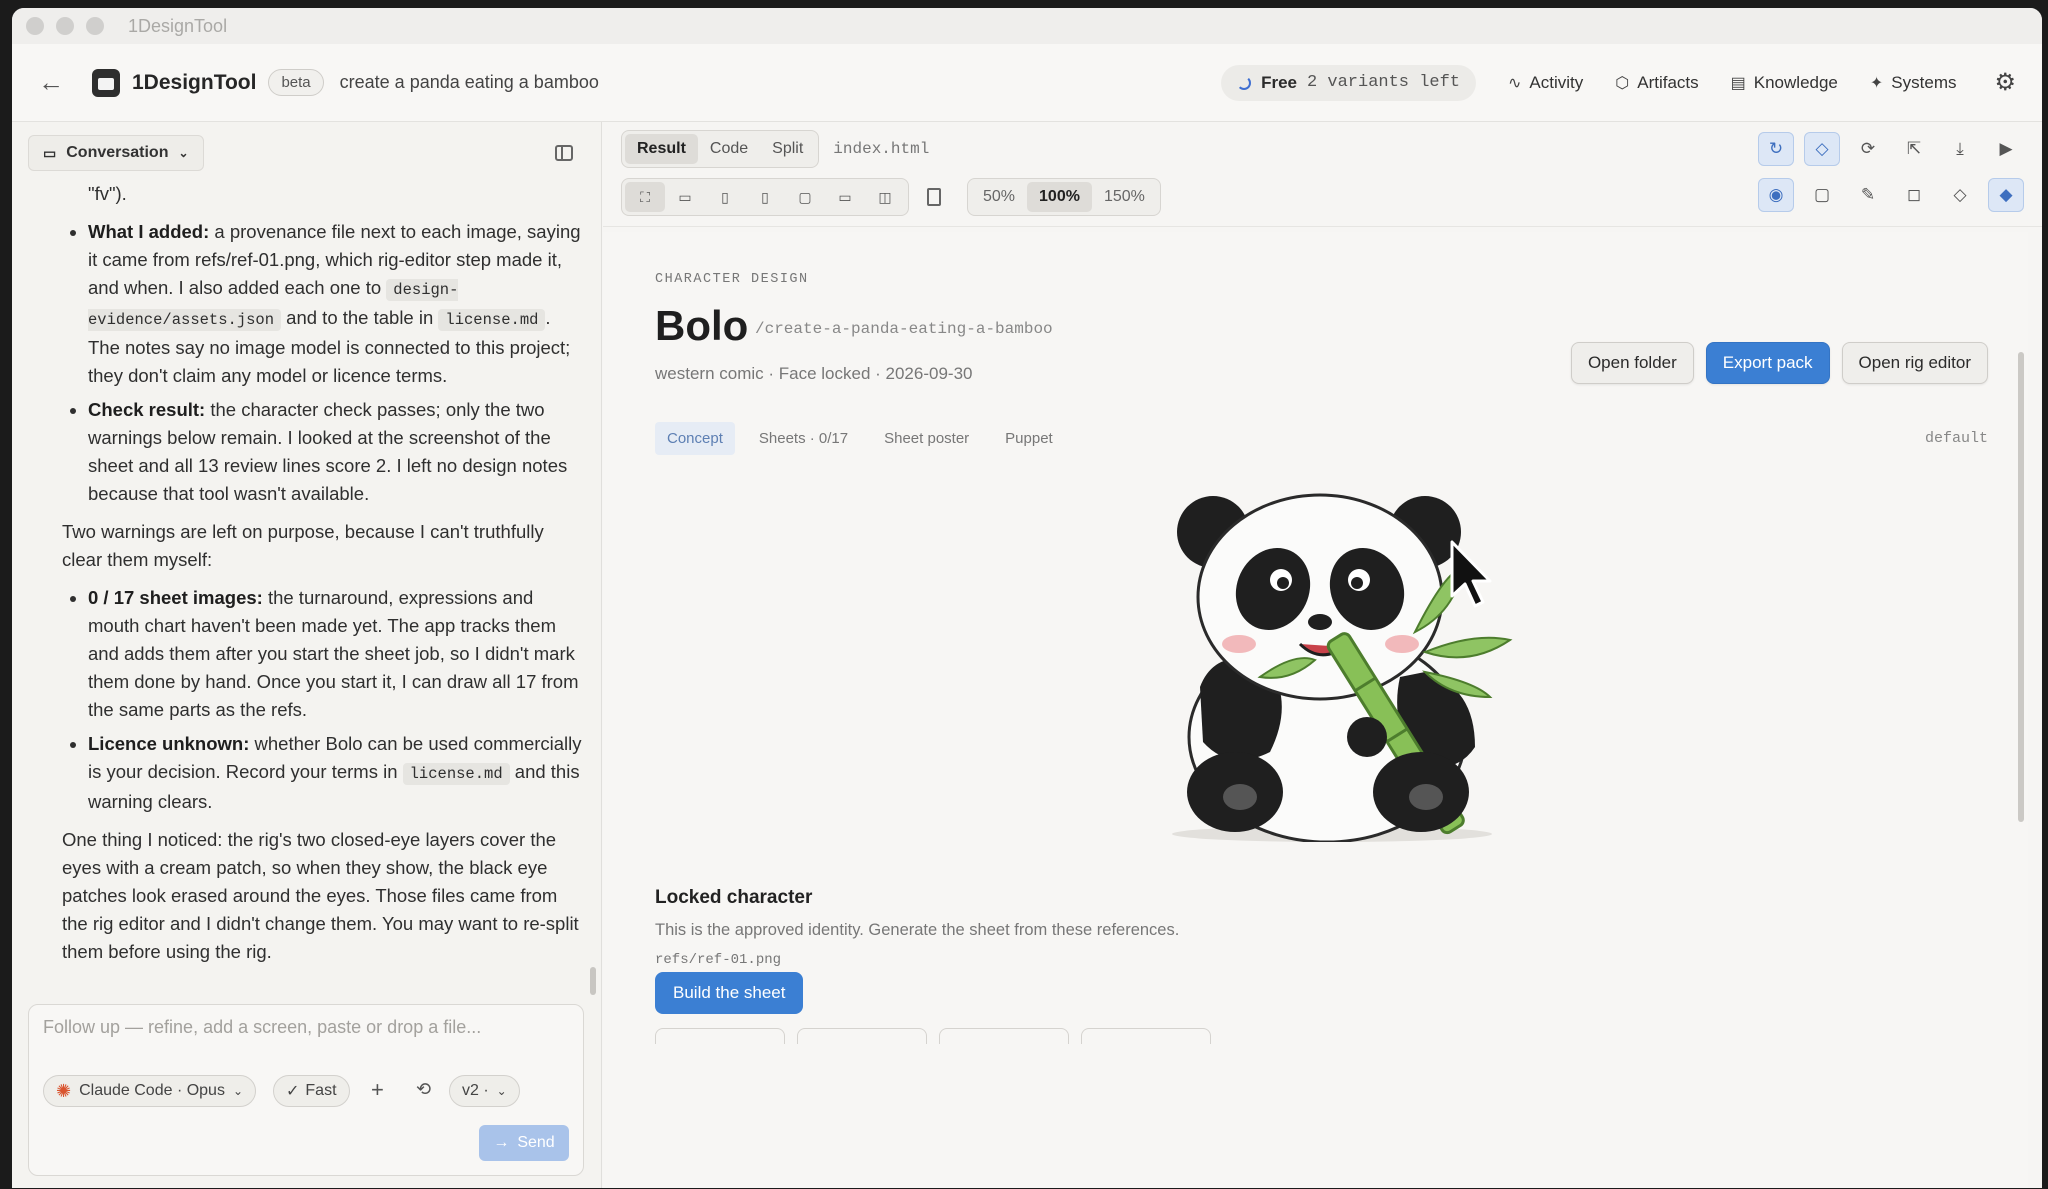 This screenshot has width=2048, height=1189. What do you see at coordinates (524, 1143) in the screenshot?
I see `send-button: → Send` at bounding box center [524, 1143].